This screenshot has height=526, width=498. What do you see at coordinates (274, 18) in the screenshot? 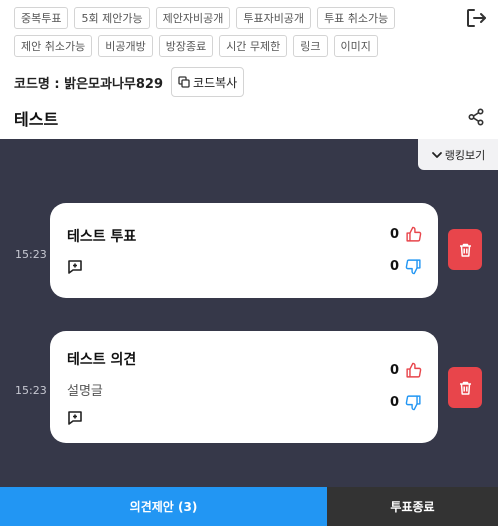
I see `tag-voter-private: 투표자비공개` at bounding box center [274, 18].